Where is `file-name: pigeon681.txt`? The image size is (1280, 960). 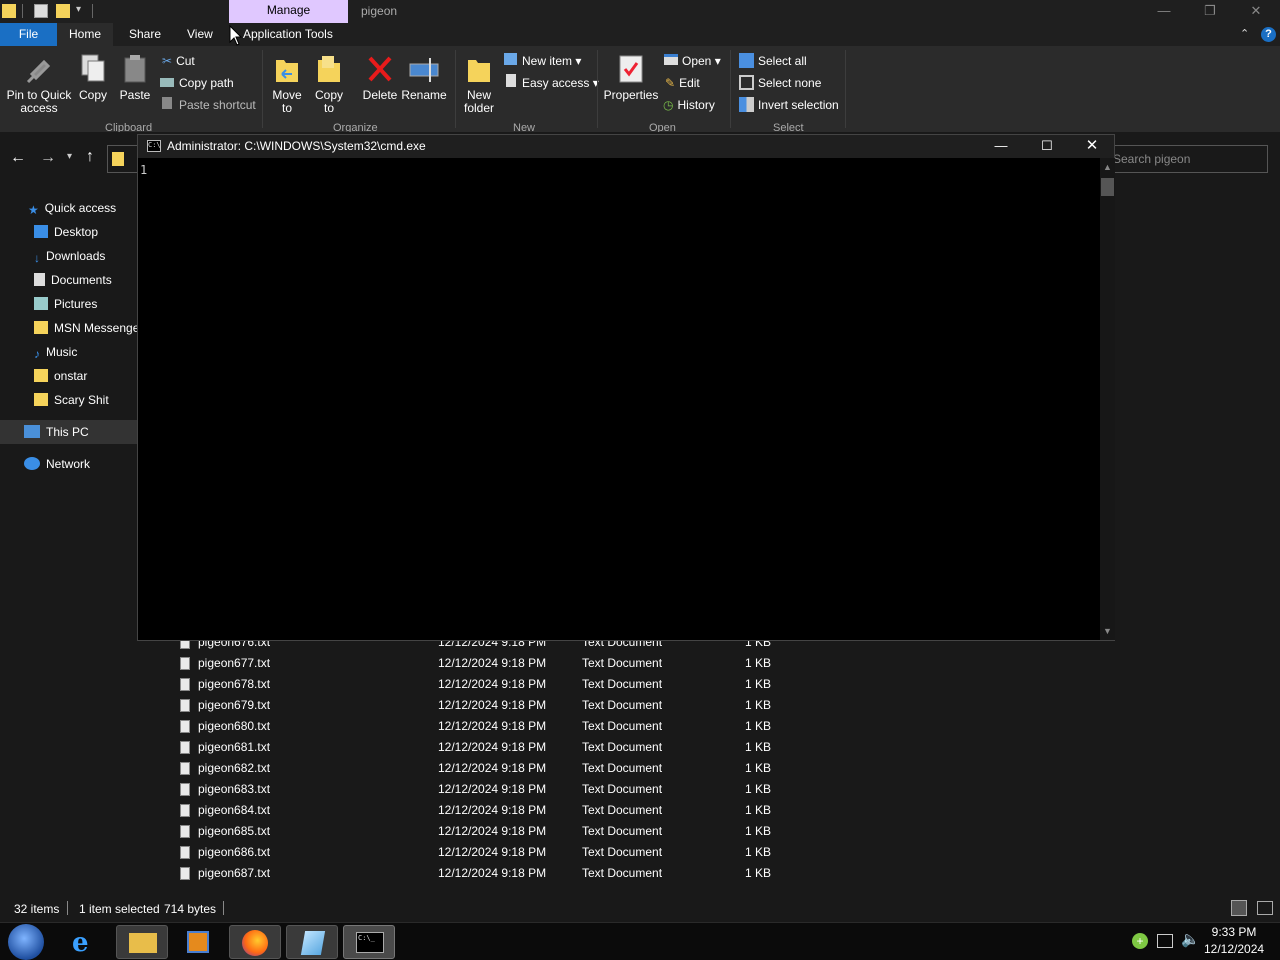 file-name: pigeon681.txt is located at coordinates (234, 747).